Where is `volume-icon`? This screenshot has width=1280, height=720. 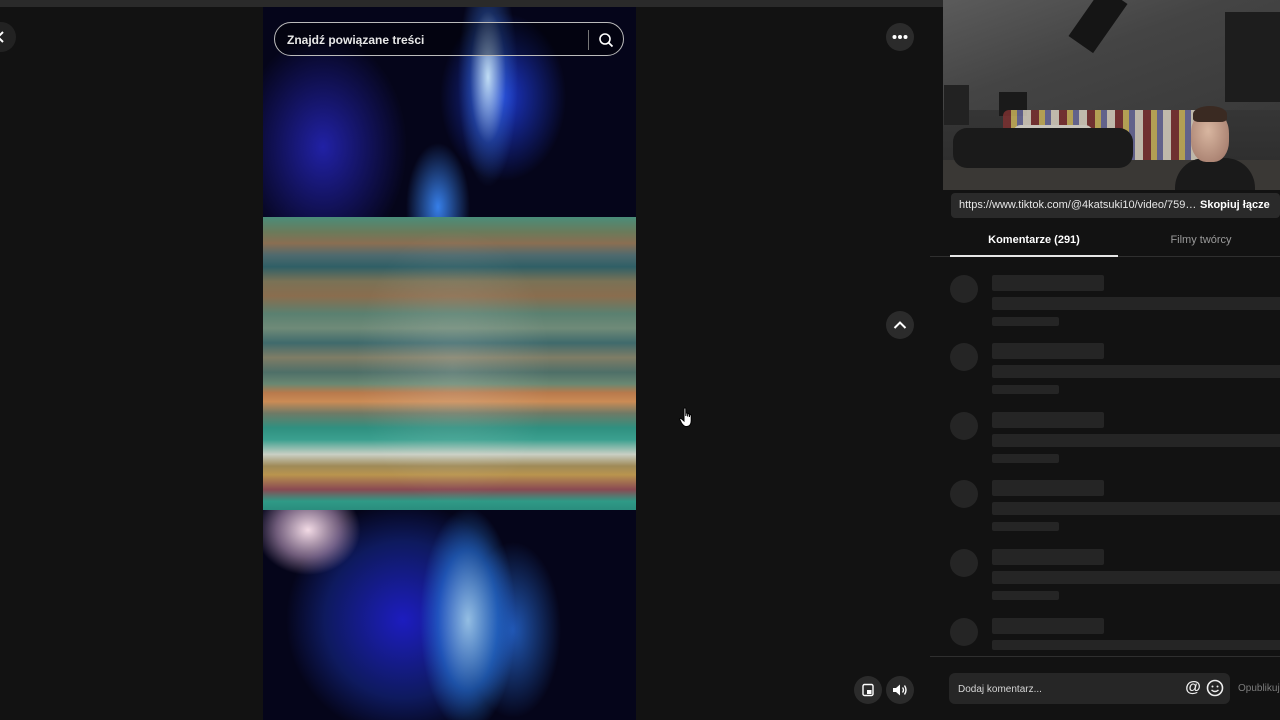 volume-icon is located at coordinates (900, 690).